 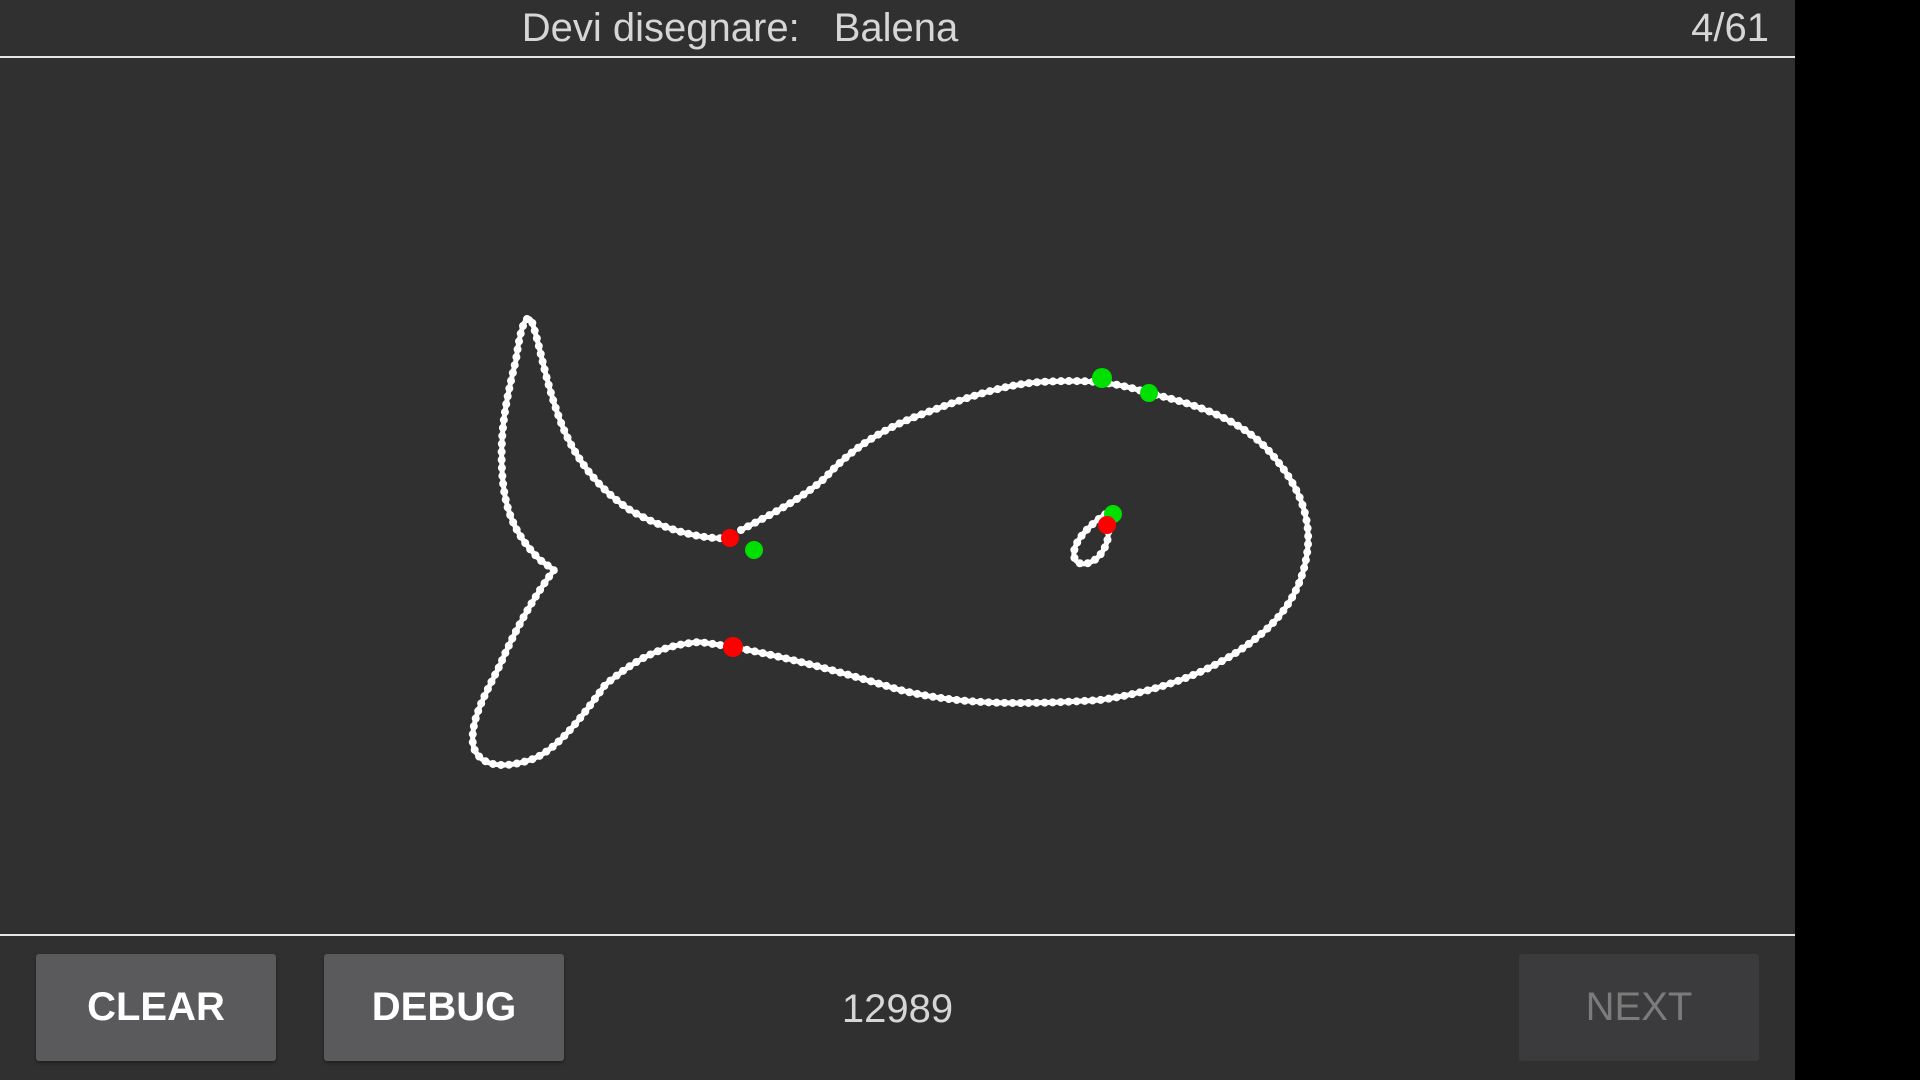 I want to click on next-button: NEXT, so click(x=1639, y=1007).